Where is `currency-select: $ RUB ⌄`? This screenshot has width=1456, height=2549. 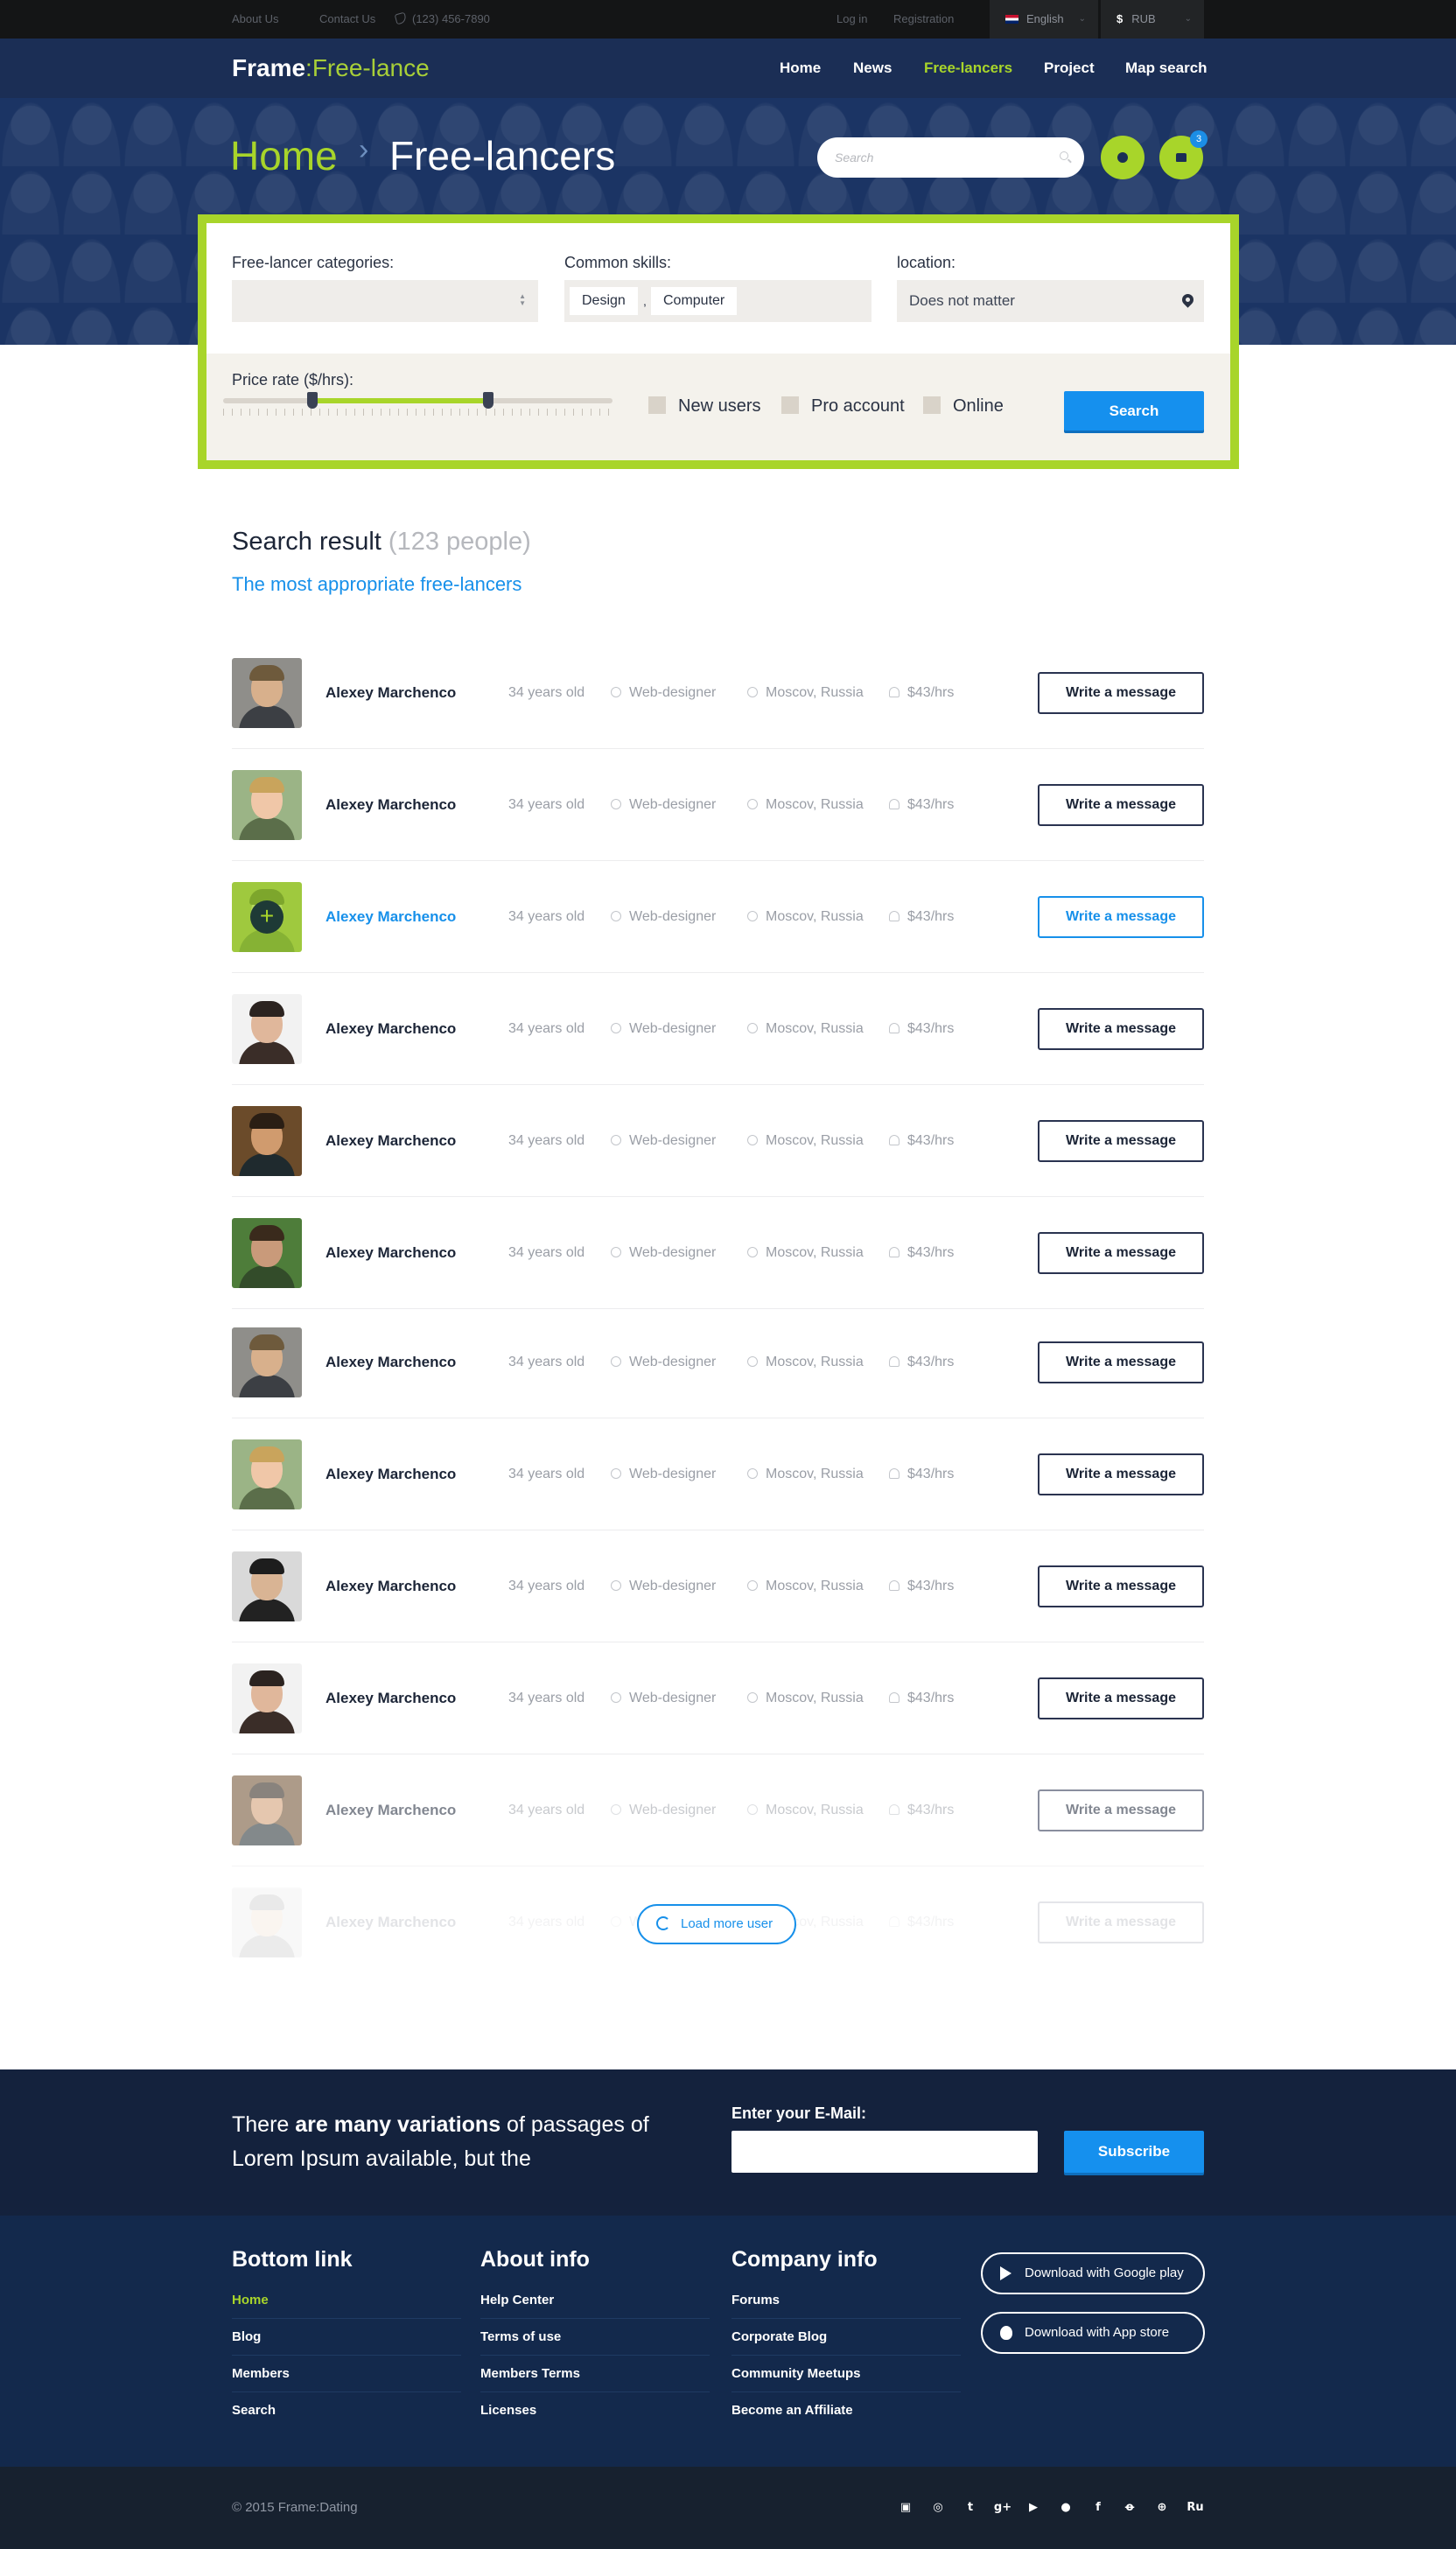 currency-select: $ RUB ⌄ is located at coordinates (1152, 19).